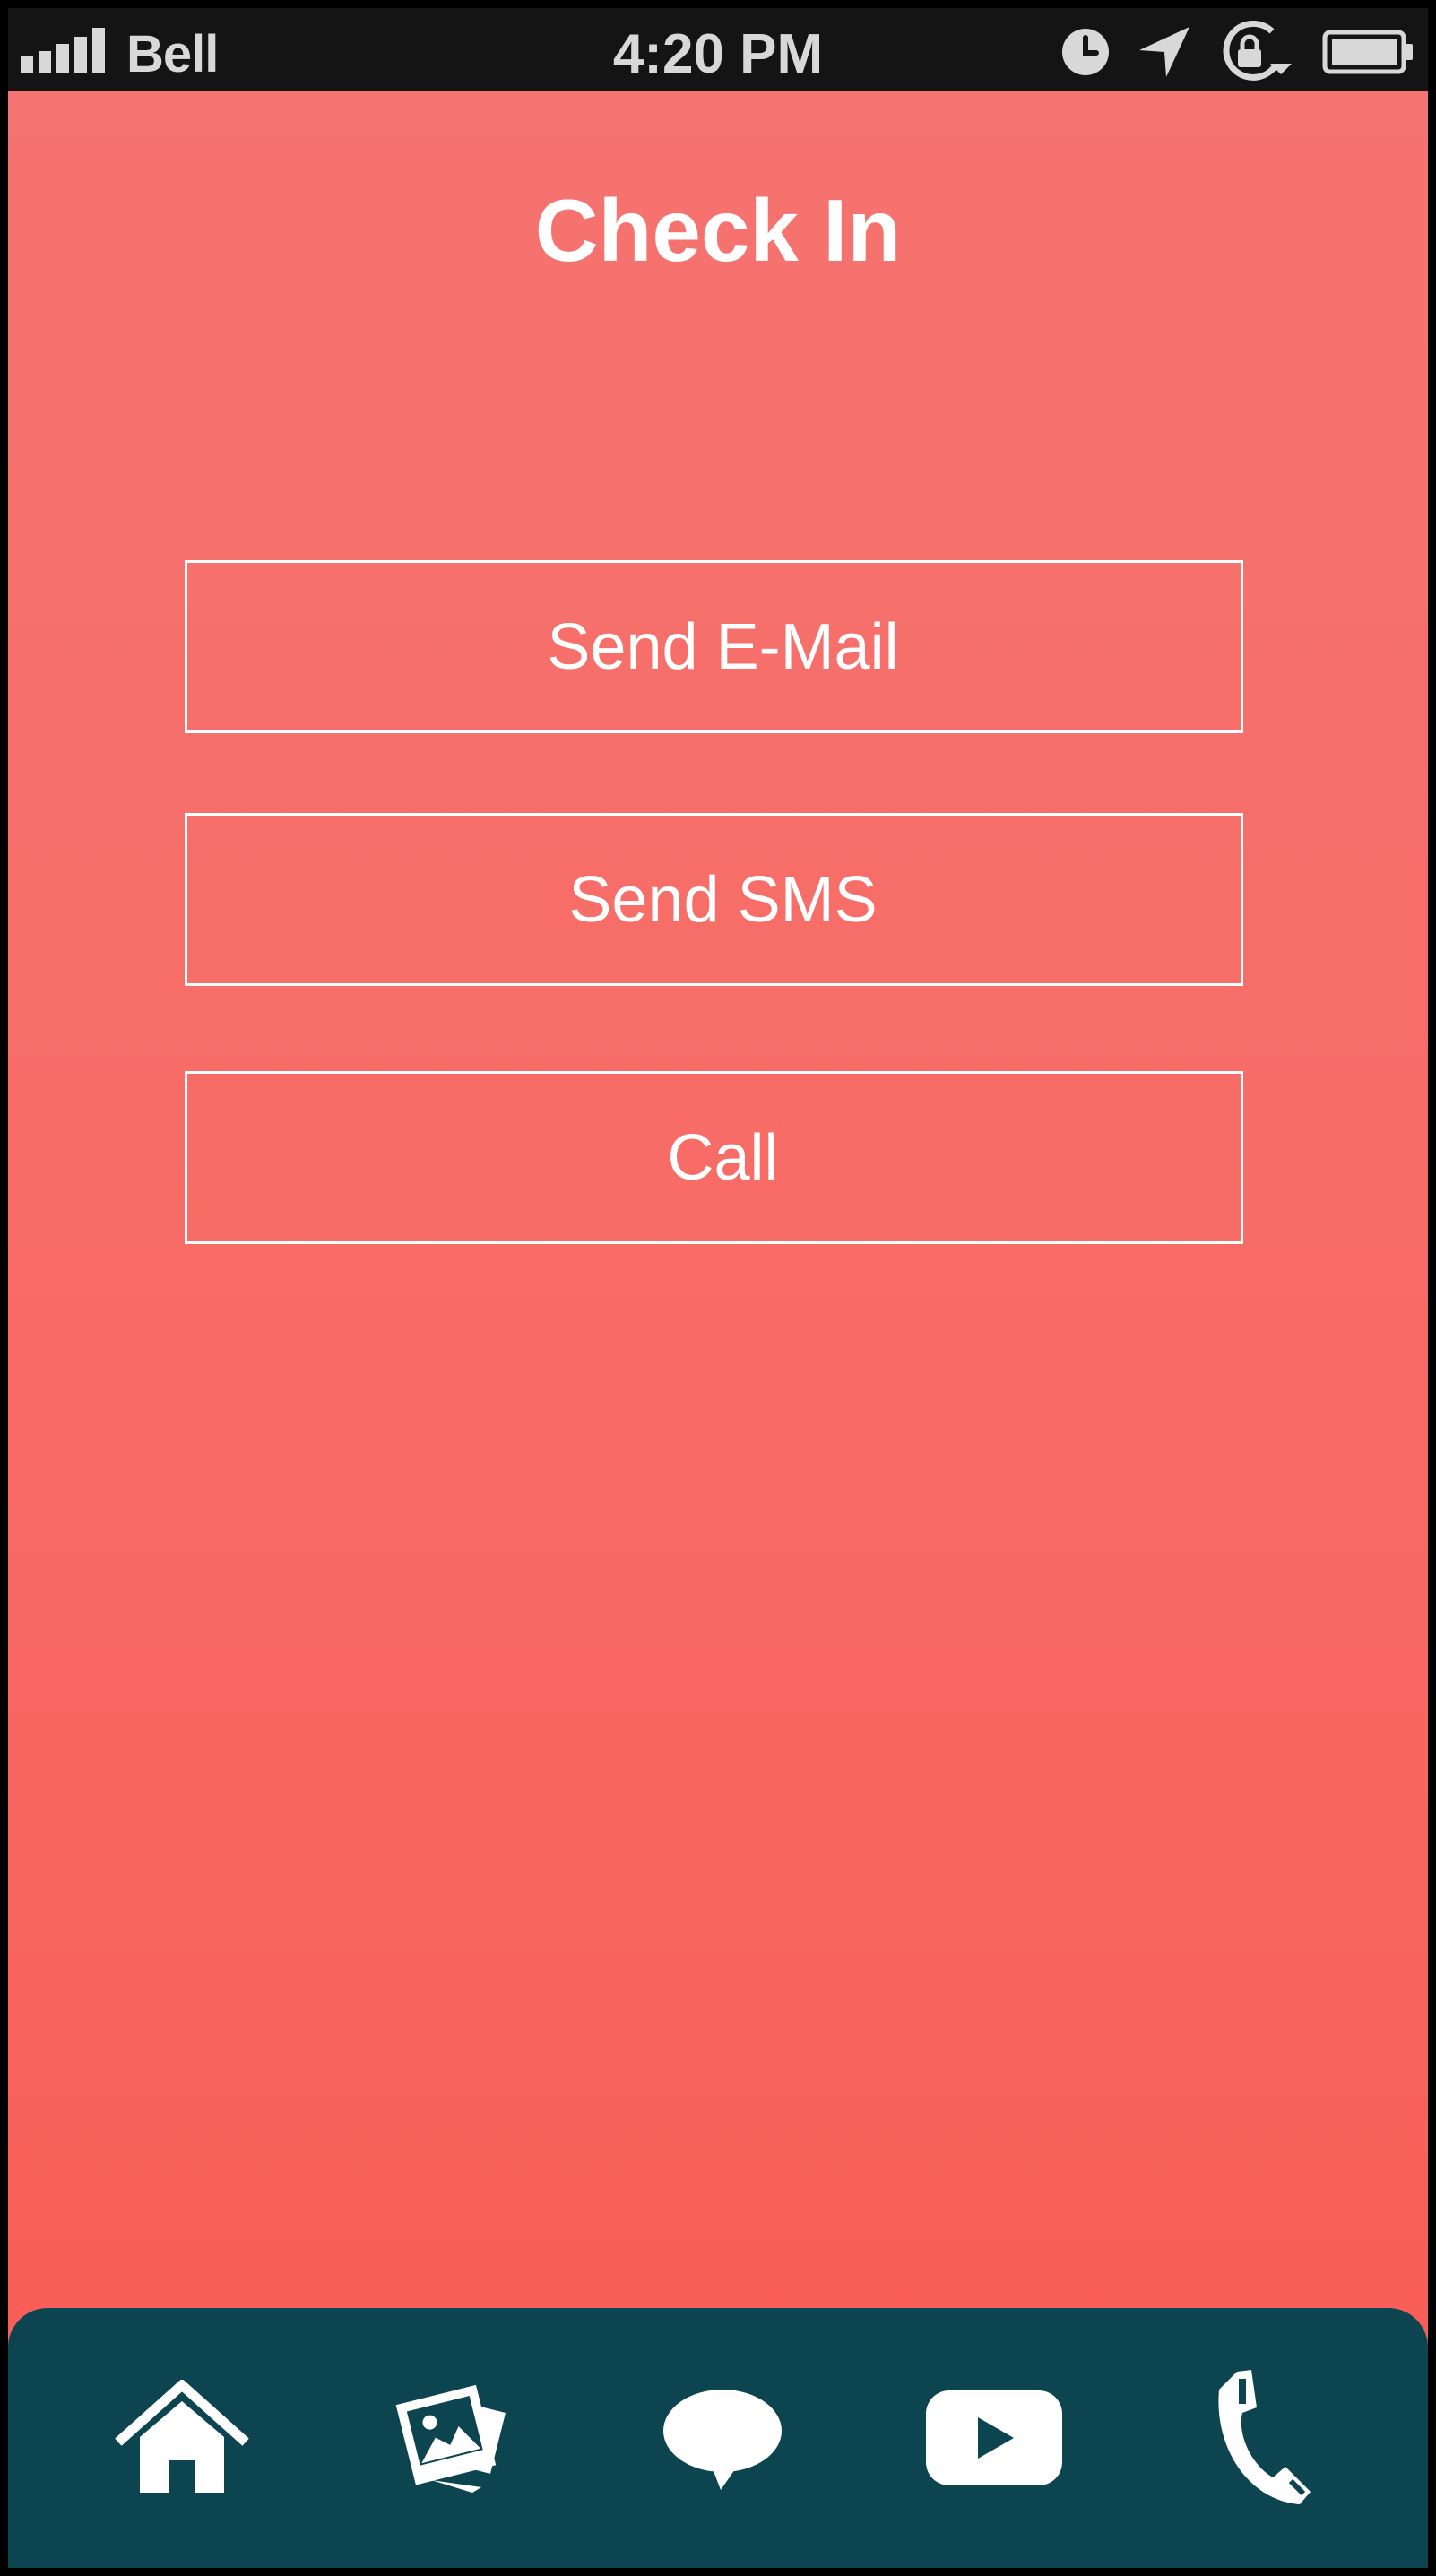 The image size is (1436, 2576). I want to click on call-button: Call, so click(714, 1157).